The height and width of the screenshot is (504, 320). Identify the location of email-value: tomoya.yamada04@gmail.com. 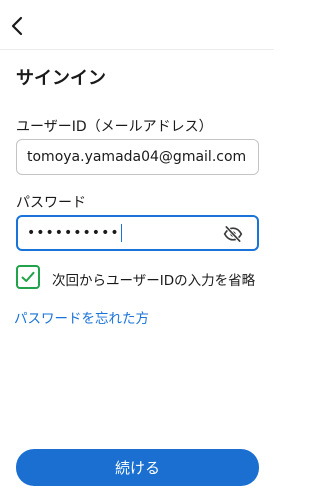
(137, 157).